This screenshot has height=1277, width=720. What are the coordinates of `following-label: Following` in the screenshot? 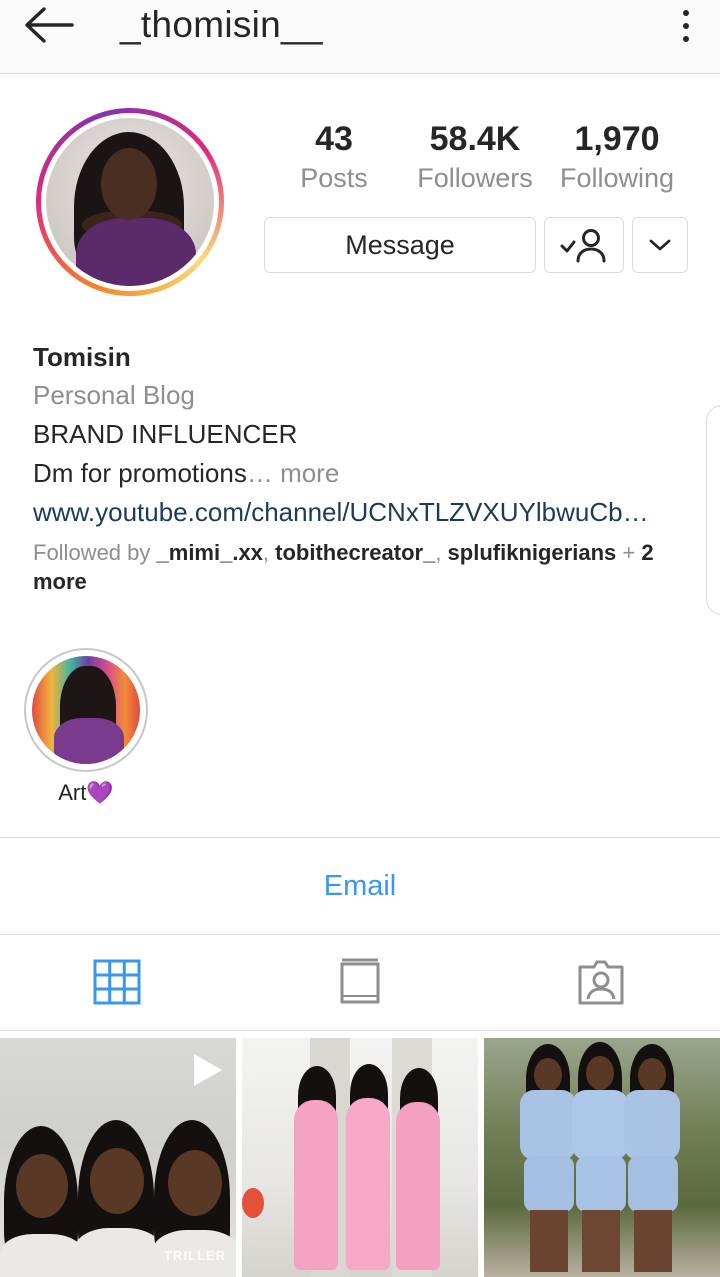 It's located at (617, 178).